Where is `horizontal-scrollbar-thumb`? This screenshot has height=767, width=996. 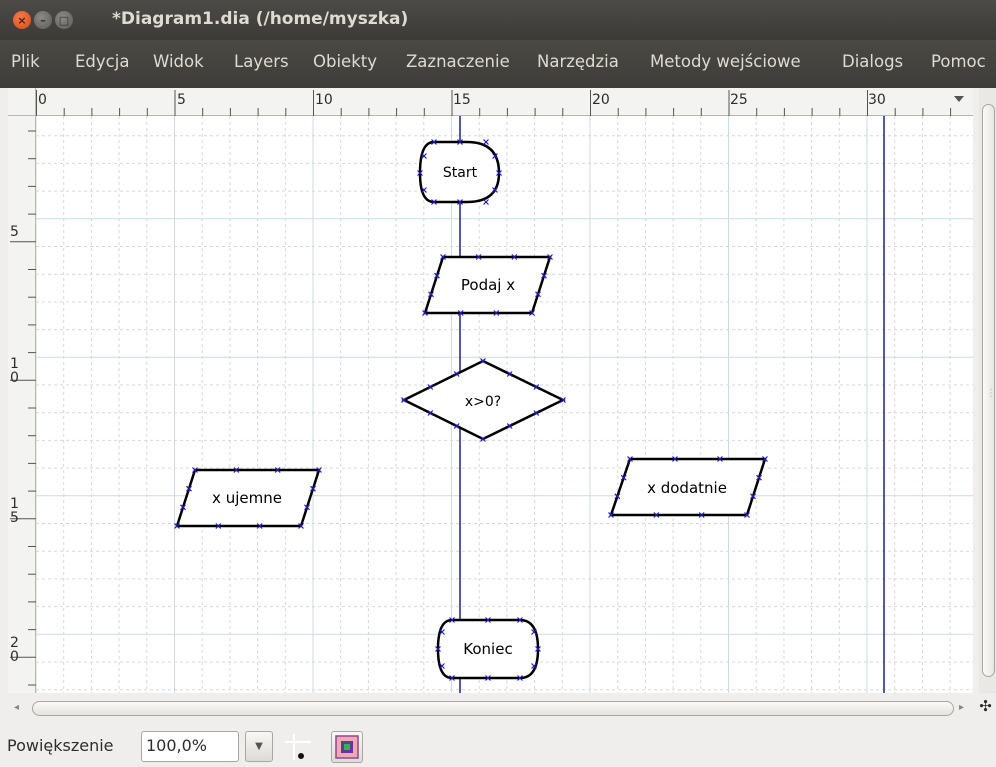
horizontal-scrollbar-thumb is located at coordinates (493, 708).